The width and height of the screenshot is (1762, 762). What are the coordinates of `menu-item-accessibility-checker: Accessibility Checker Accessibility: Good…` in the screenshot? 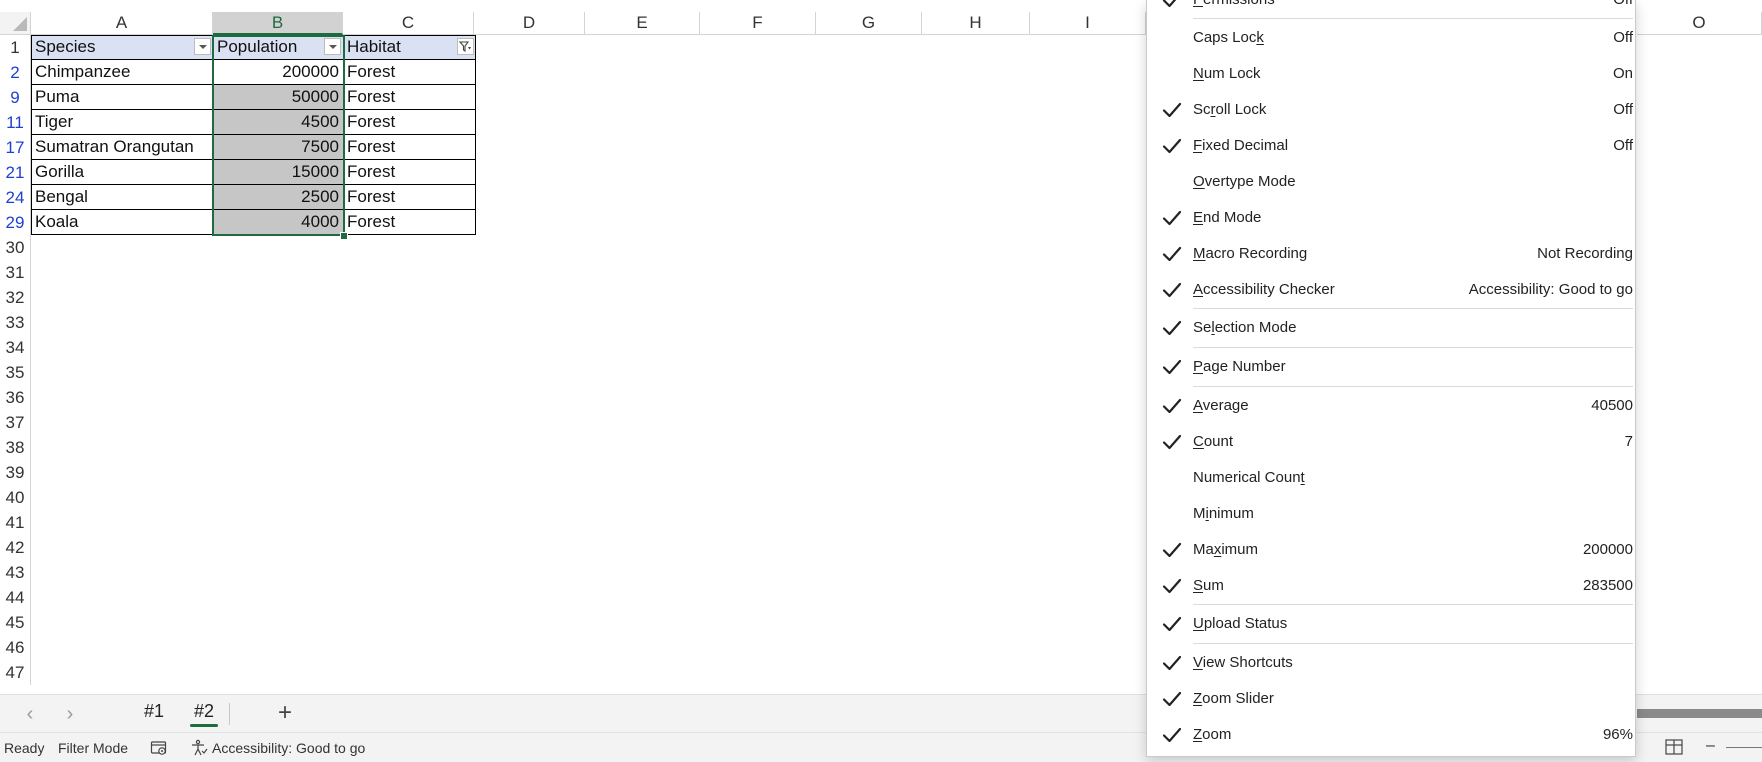 It's located at (1391, 290).